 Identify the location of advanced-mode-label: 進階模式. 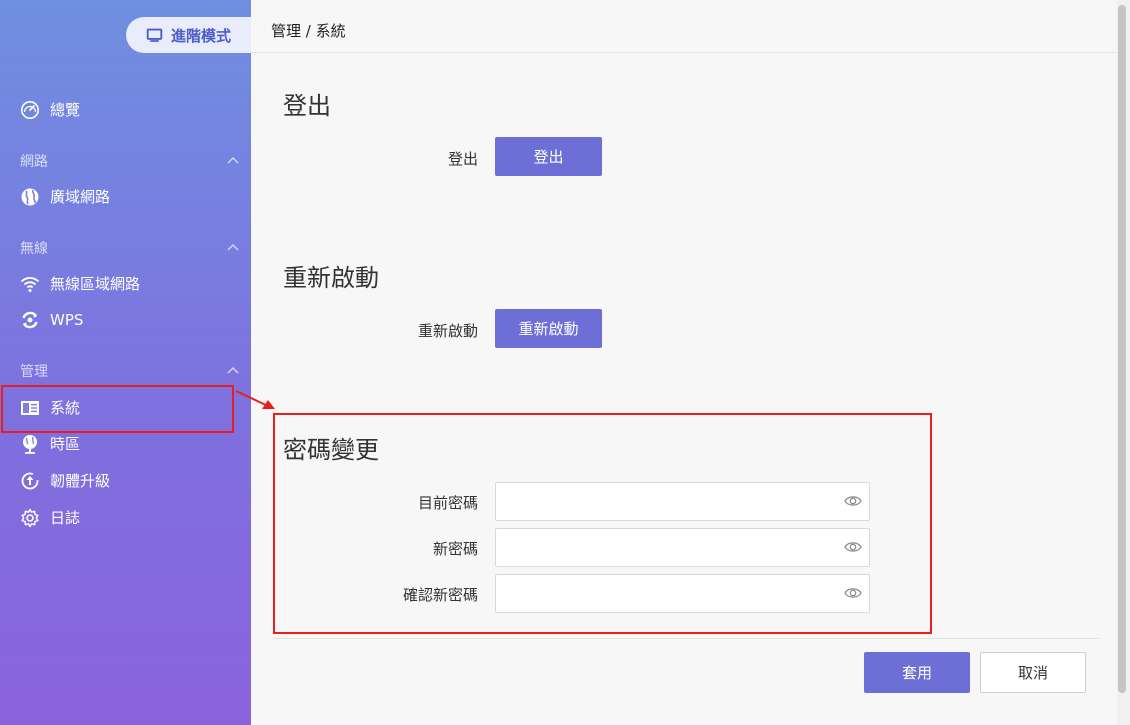
(201, 35).